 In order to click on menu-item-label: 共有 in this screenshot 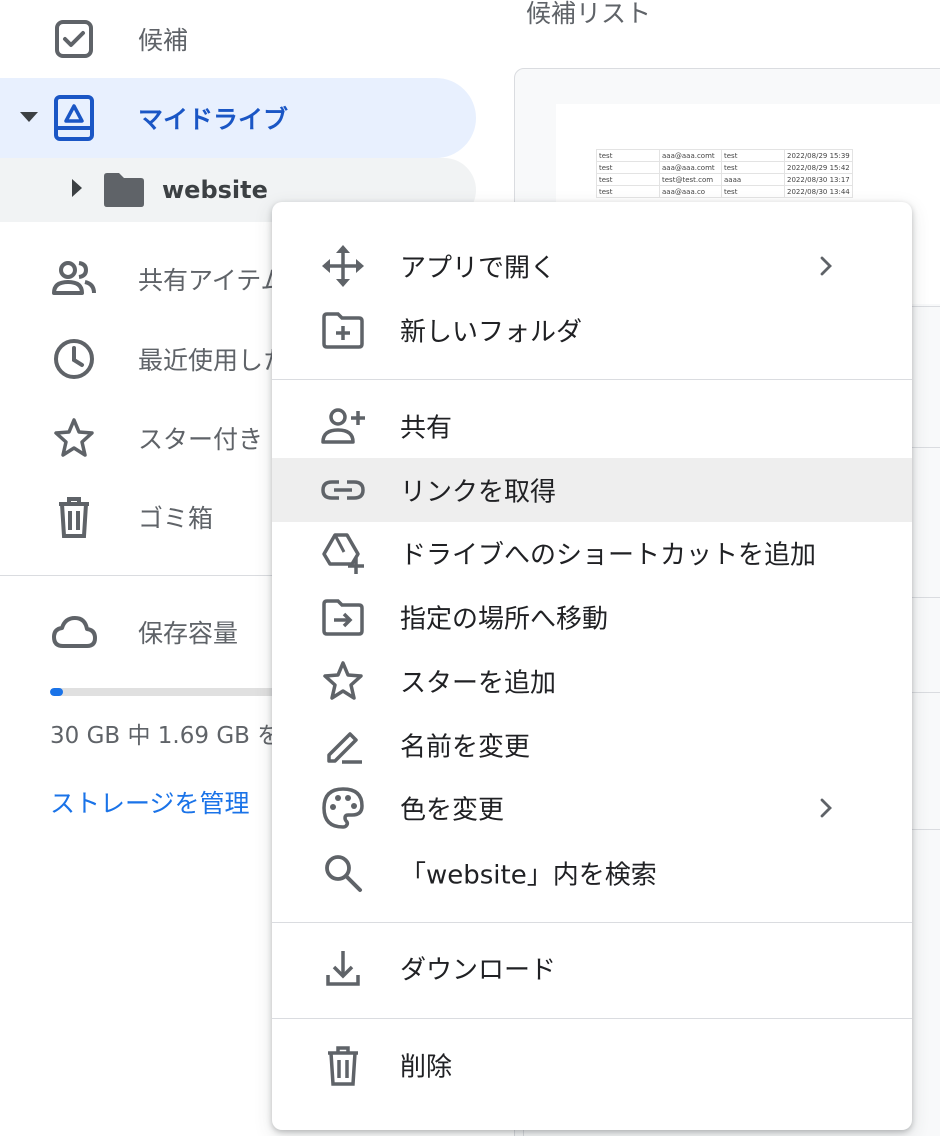, I will do `click(426, 428)`.